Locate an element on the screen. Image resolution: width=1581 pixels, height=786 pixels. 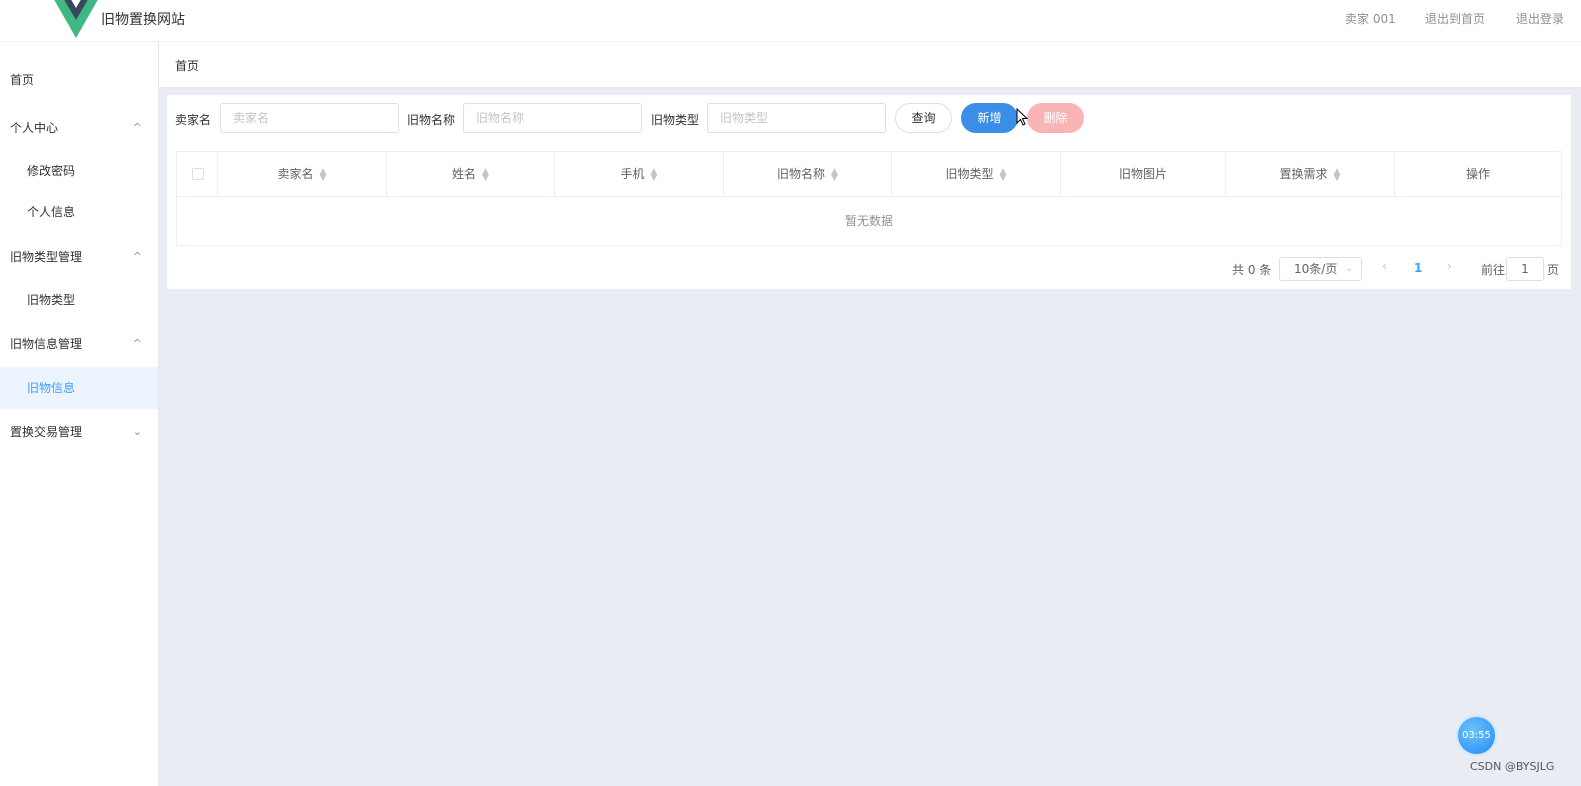
select-all-checkbox is located at coordinates (198, 174).